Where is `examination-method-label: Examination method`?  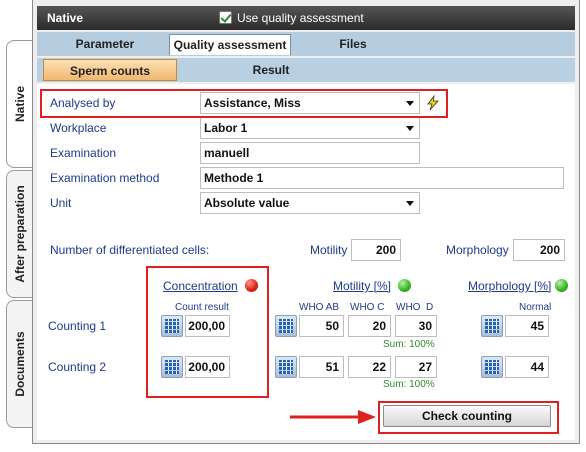 examination-method-label: Examination method is located at coordinates (105, 178).